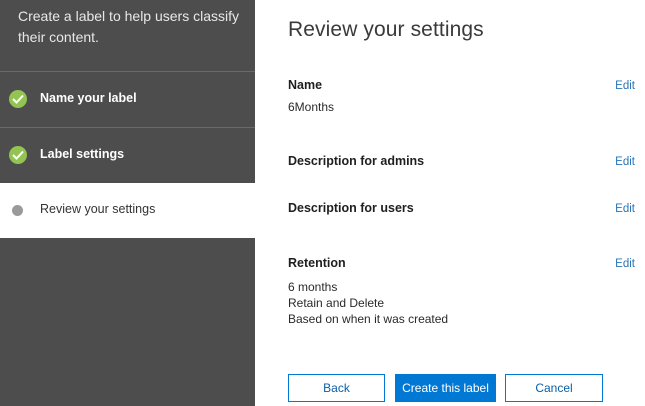 The image size is (645, 406). Describe the element at coordinates (98, 209) in the screenshot. I see `step-label: Review your settings` at that location.